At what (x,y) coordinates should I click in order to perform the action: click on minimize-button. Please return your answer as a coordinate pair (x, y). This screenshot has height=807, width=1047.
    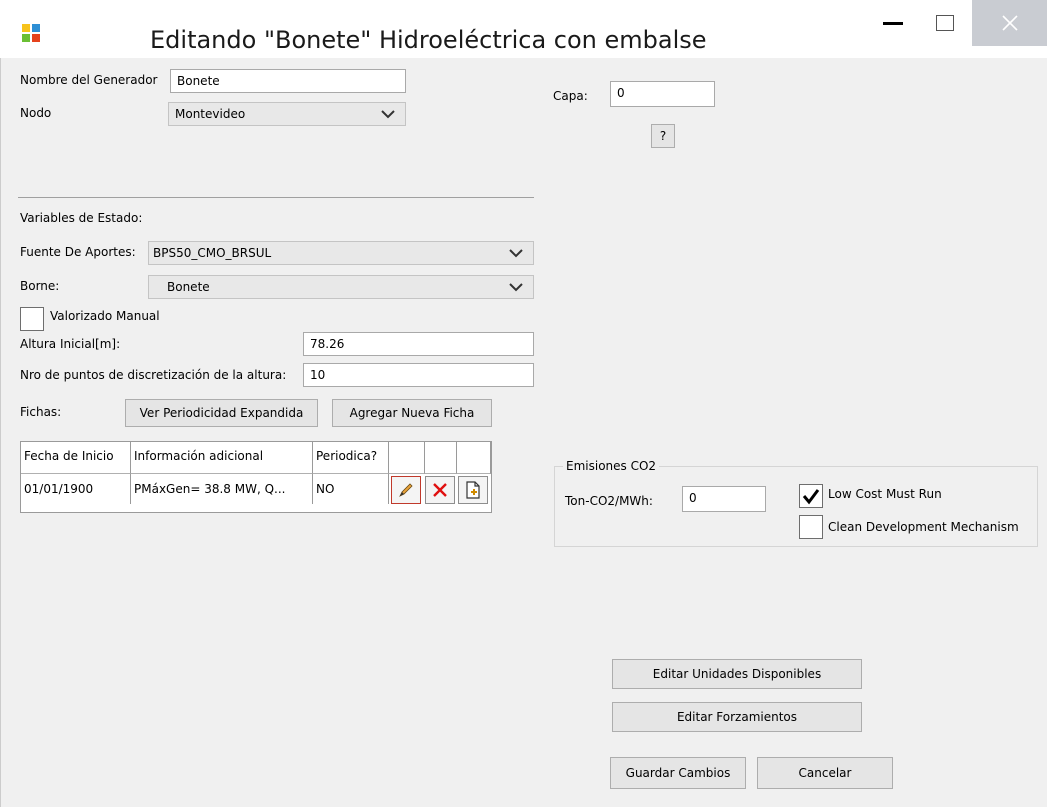
    Looking at the image, I should click on (893, 23).